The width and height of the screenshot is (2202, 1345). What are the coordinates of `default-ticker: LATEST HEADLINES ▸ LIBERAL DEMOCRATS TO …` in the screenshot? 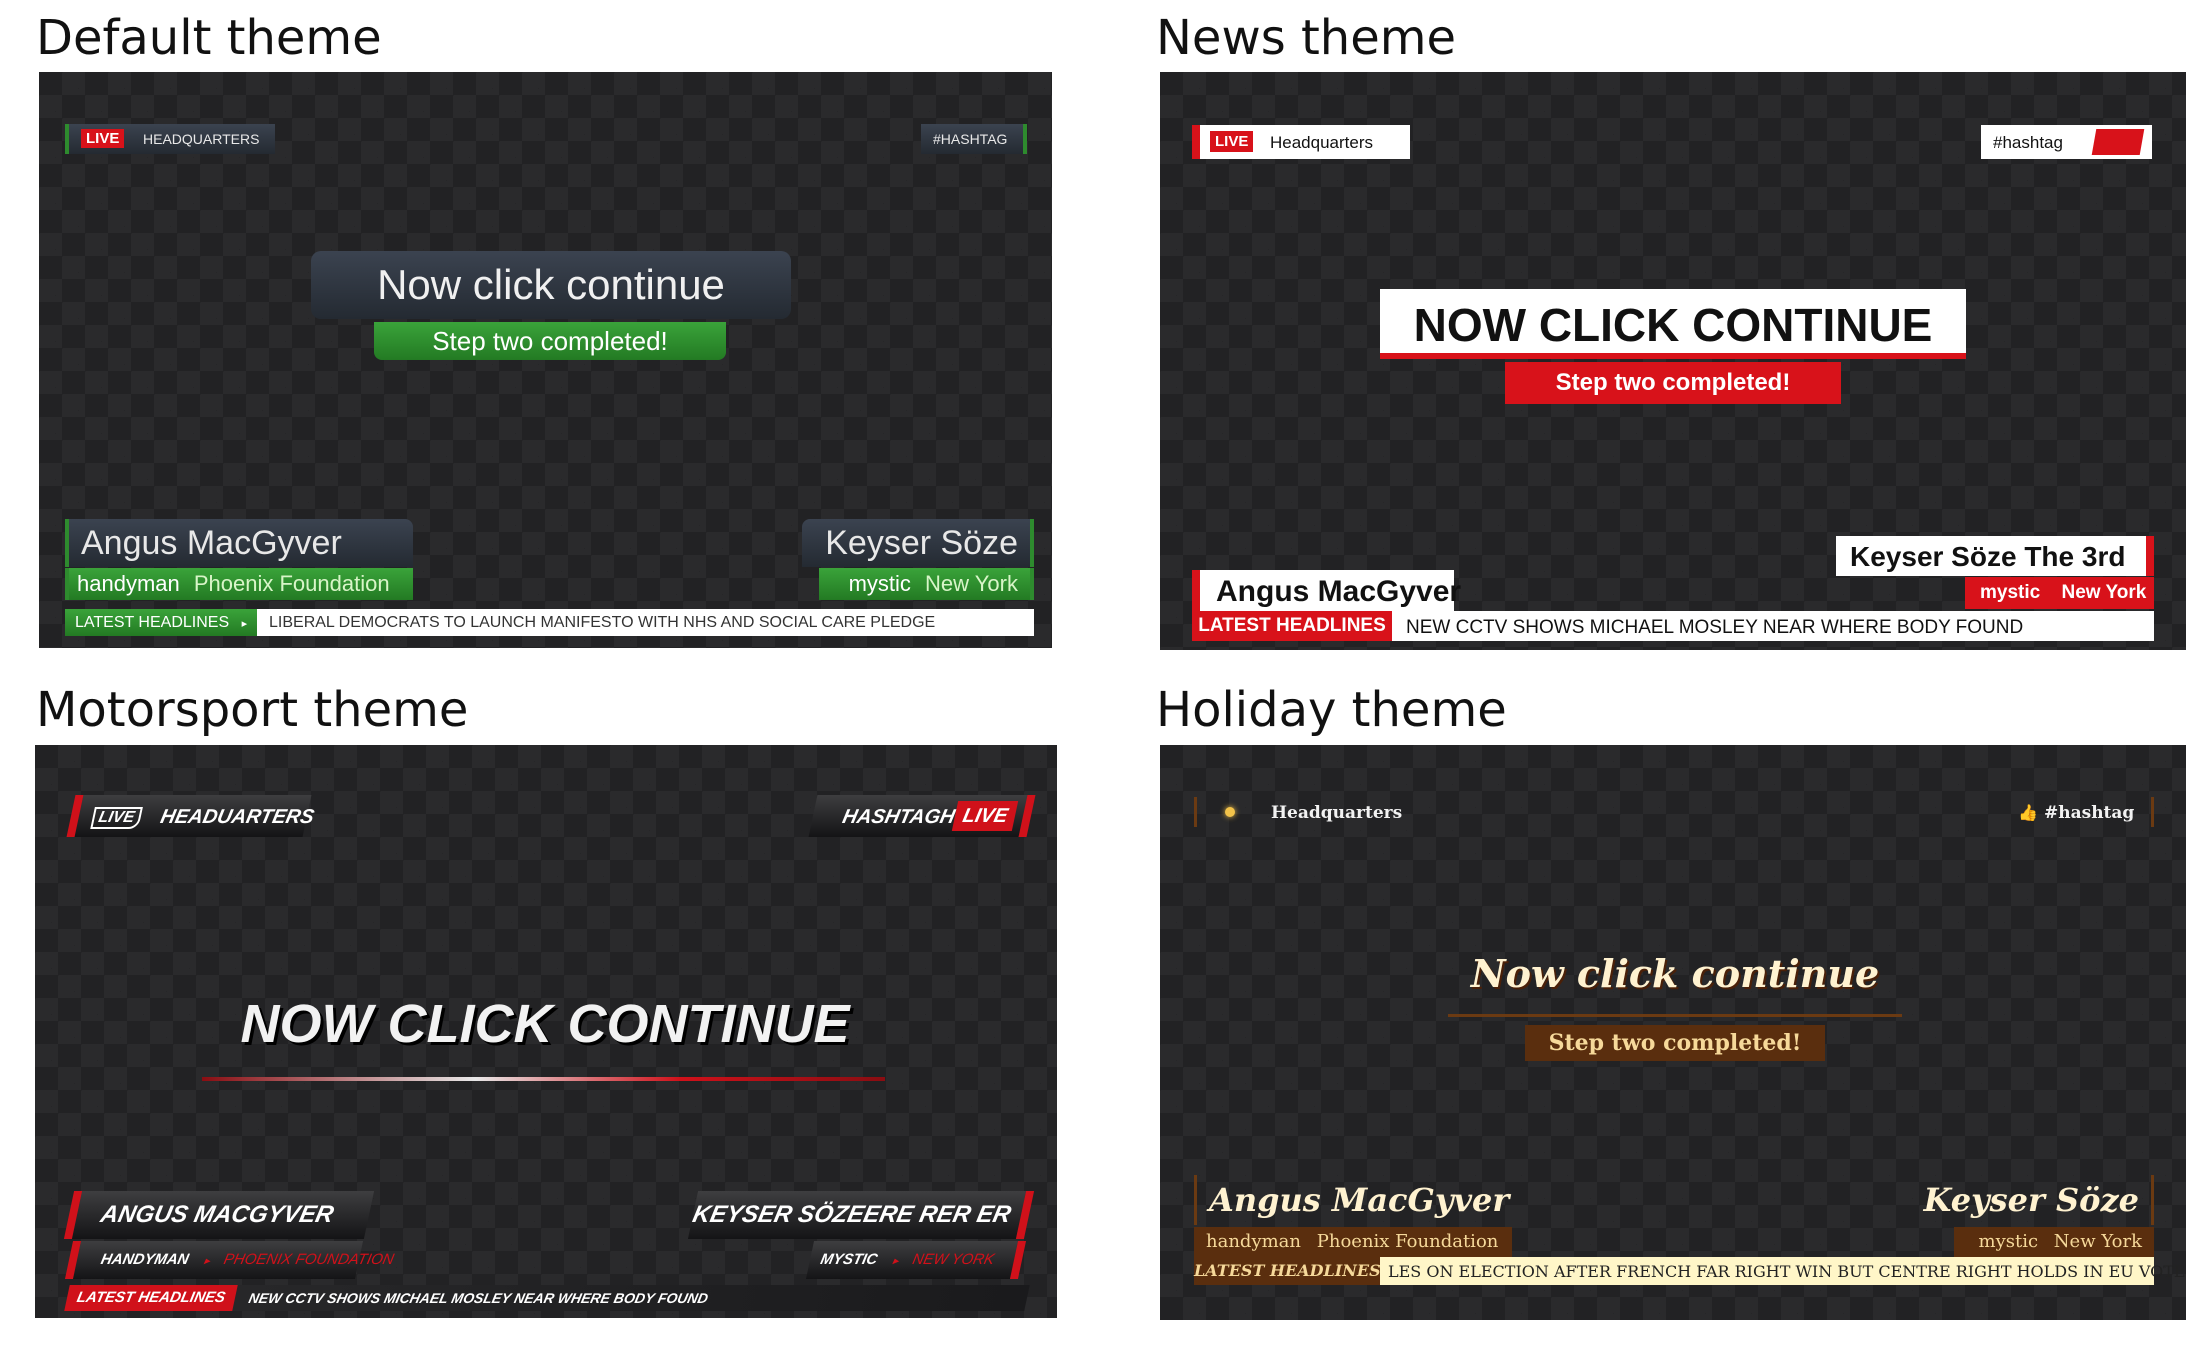 It's located at (549, 622).